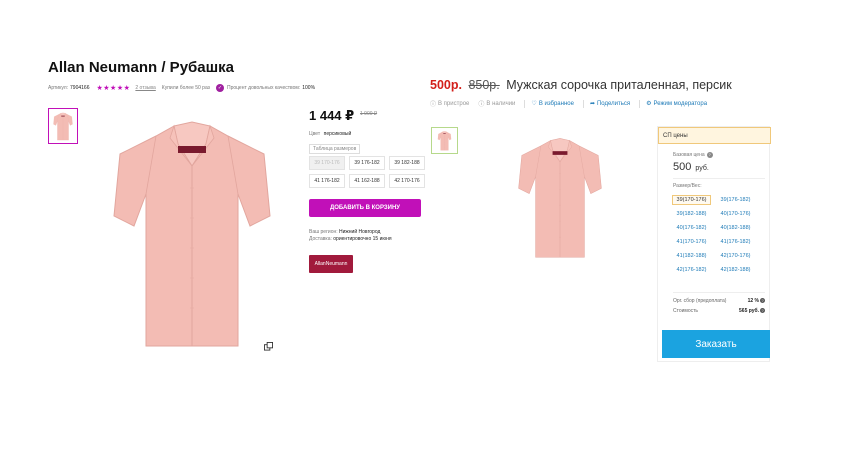 The image size is (847, 450). I want to click on order-button: Заказать, so click(716, 344).